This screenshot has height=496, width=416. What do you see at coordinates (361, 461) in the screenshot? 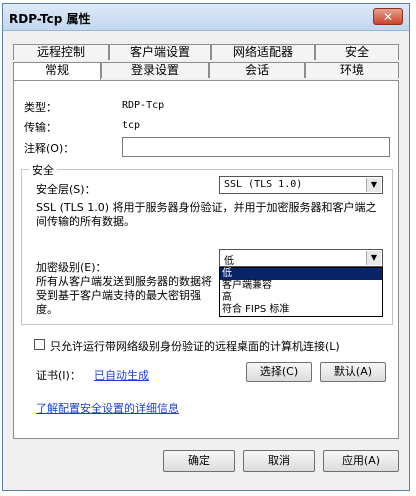
I see `apply-button: 应用(A)` at bounding box center [361, 461].